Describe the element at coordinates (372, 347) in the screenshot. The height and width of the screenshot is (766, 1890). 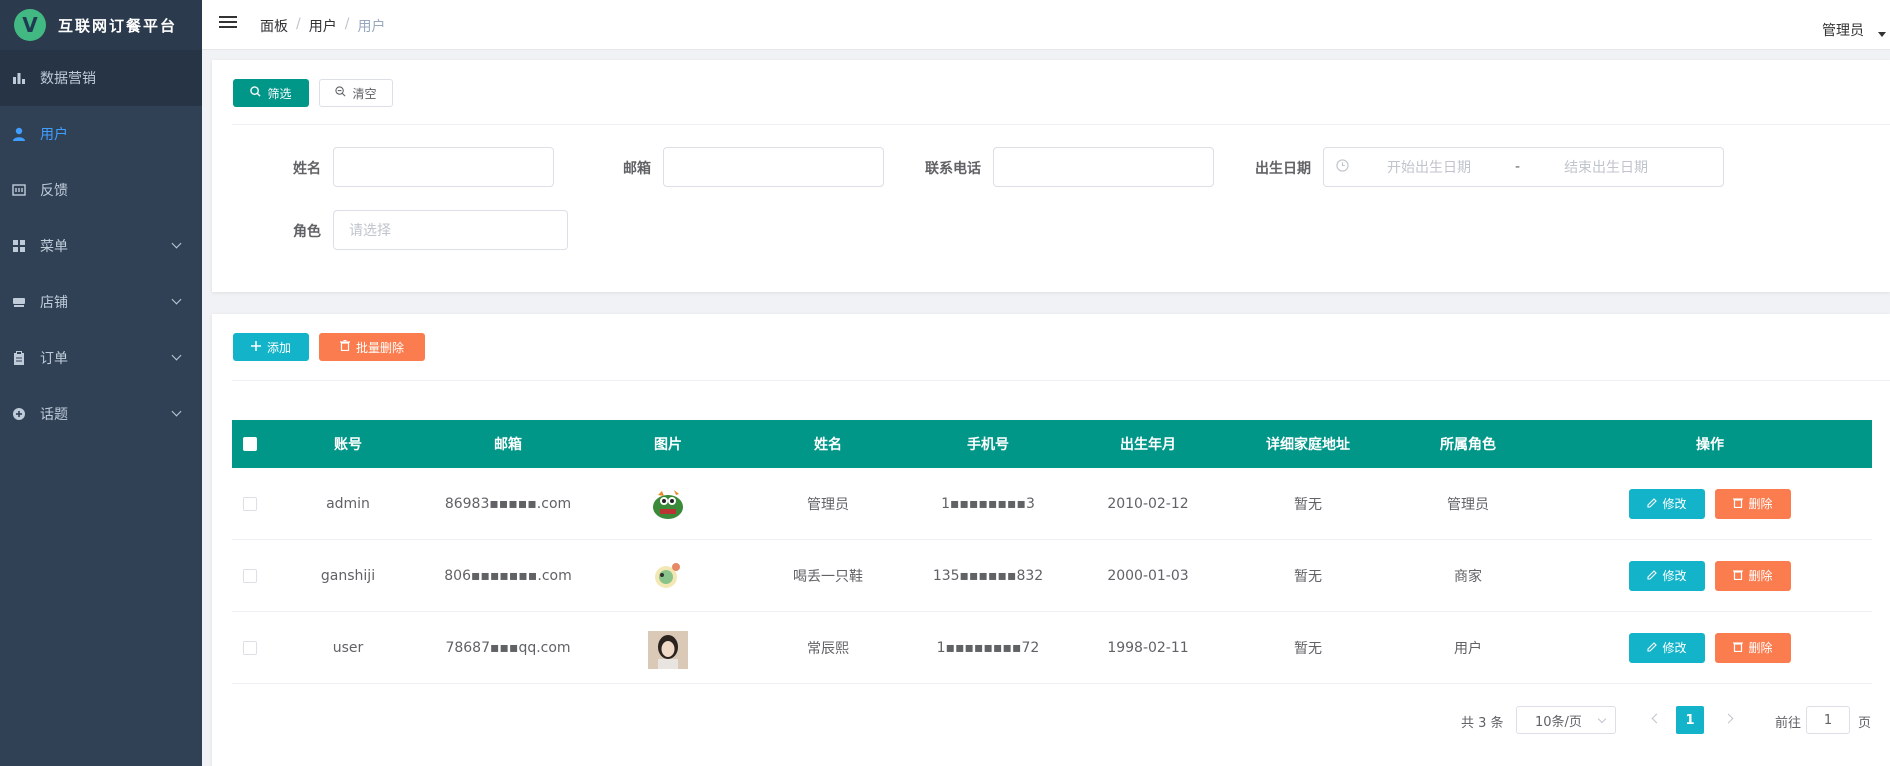
I see `batch-delete-button: 批量删除` at that location.